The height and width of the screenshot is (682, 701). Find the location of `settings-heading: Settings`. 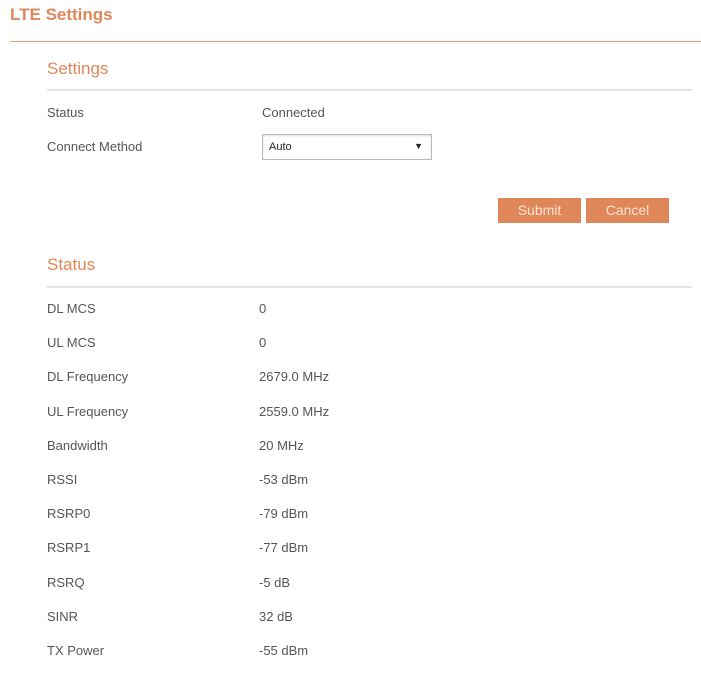

settings-heading: Settings is located at coordinates (78, 68).